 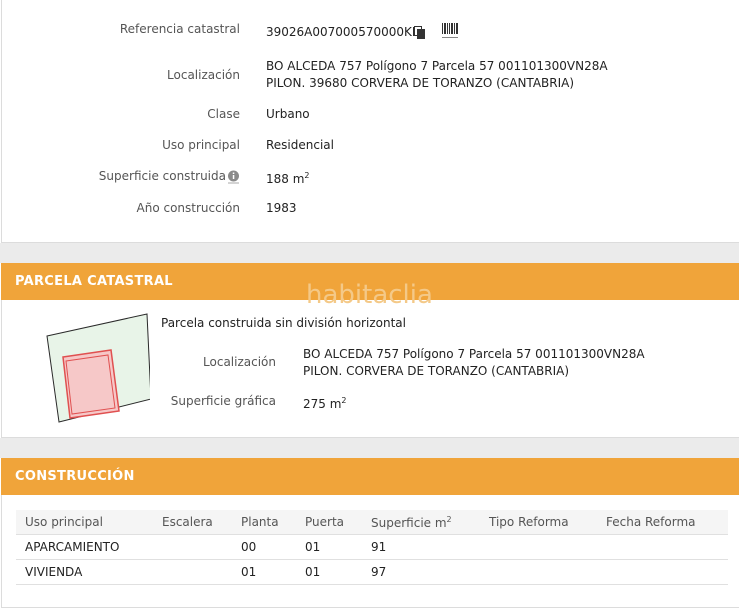 What do you see at coordinates (201, 145) in the screenshot?
I see `uso-principal-label: Uso principal` at bounding box center [201, 145].